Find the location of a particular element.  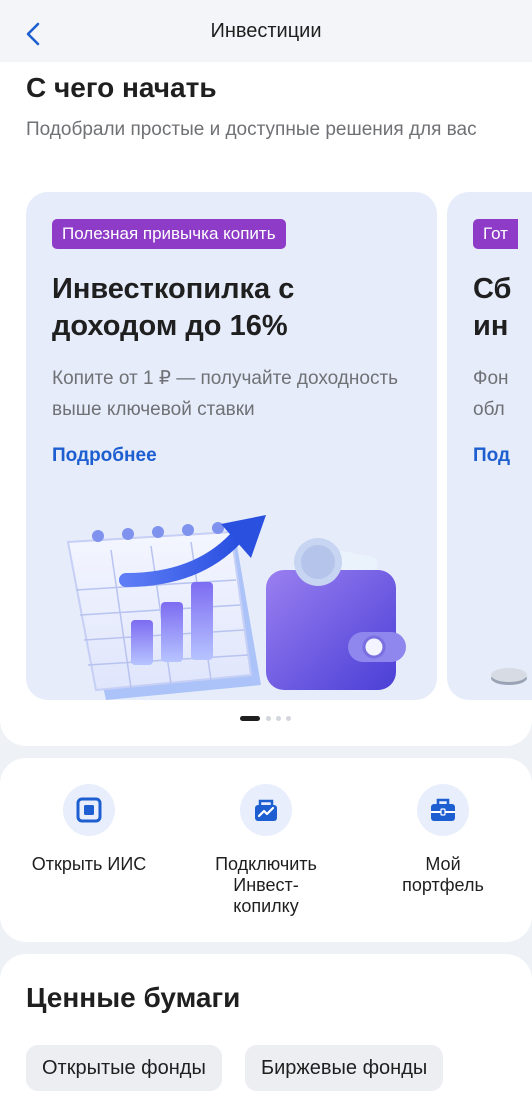

promo-desc-line: Фон is located at coordinates (491, 378).